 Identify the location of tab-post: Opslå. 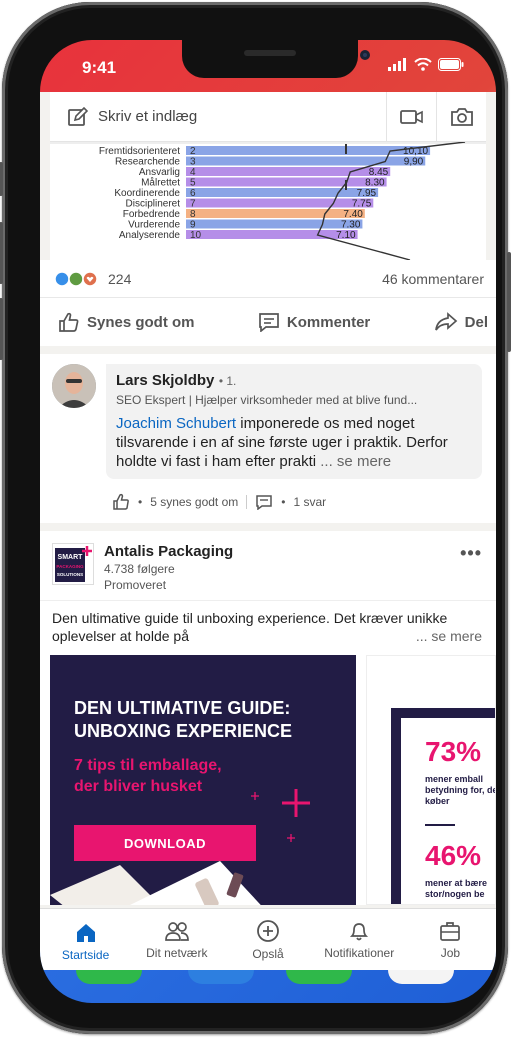
(267, 939).